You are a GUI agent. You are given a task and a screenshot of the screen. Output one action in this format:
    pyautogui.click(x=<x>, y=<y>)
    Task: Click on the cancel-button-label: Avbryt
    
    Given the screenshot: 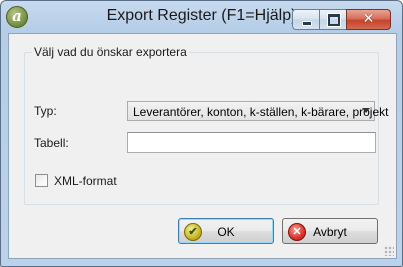 What is the action you would take?
    pyautogui.click(x=330, y=232)
    